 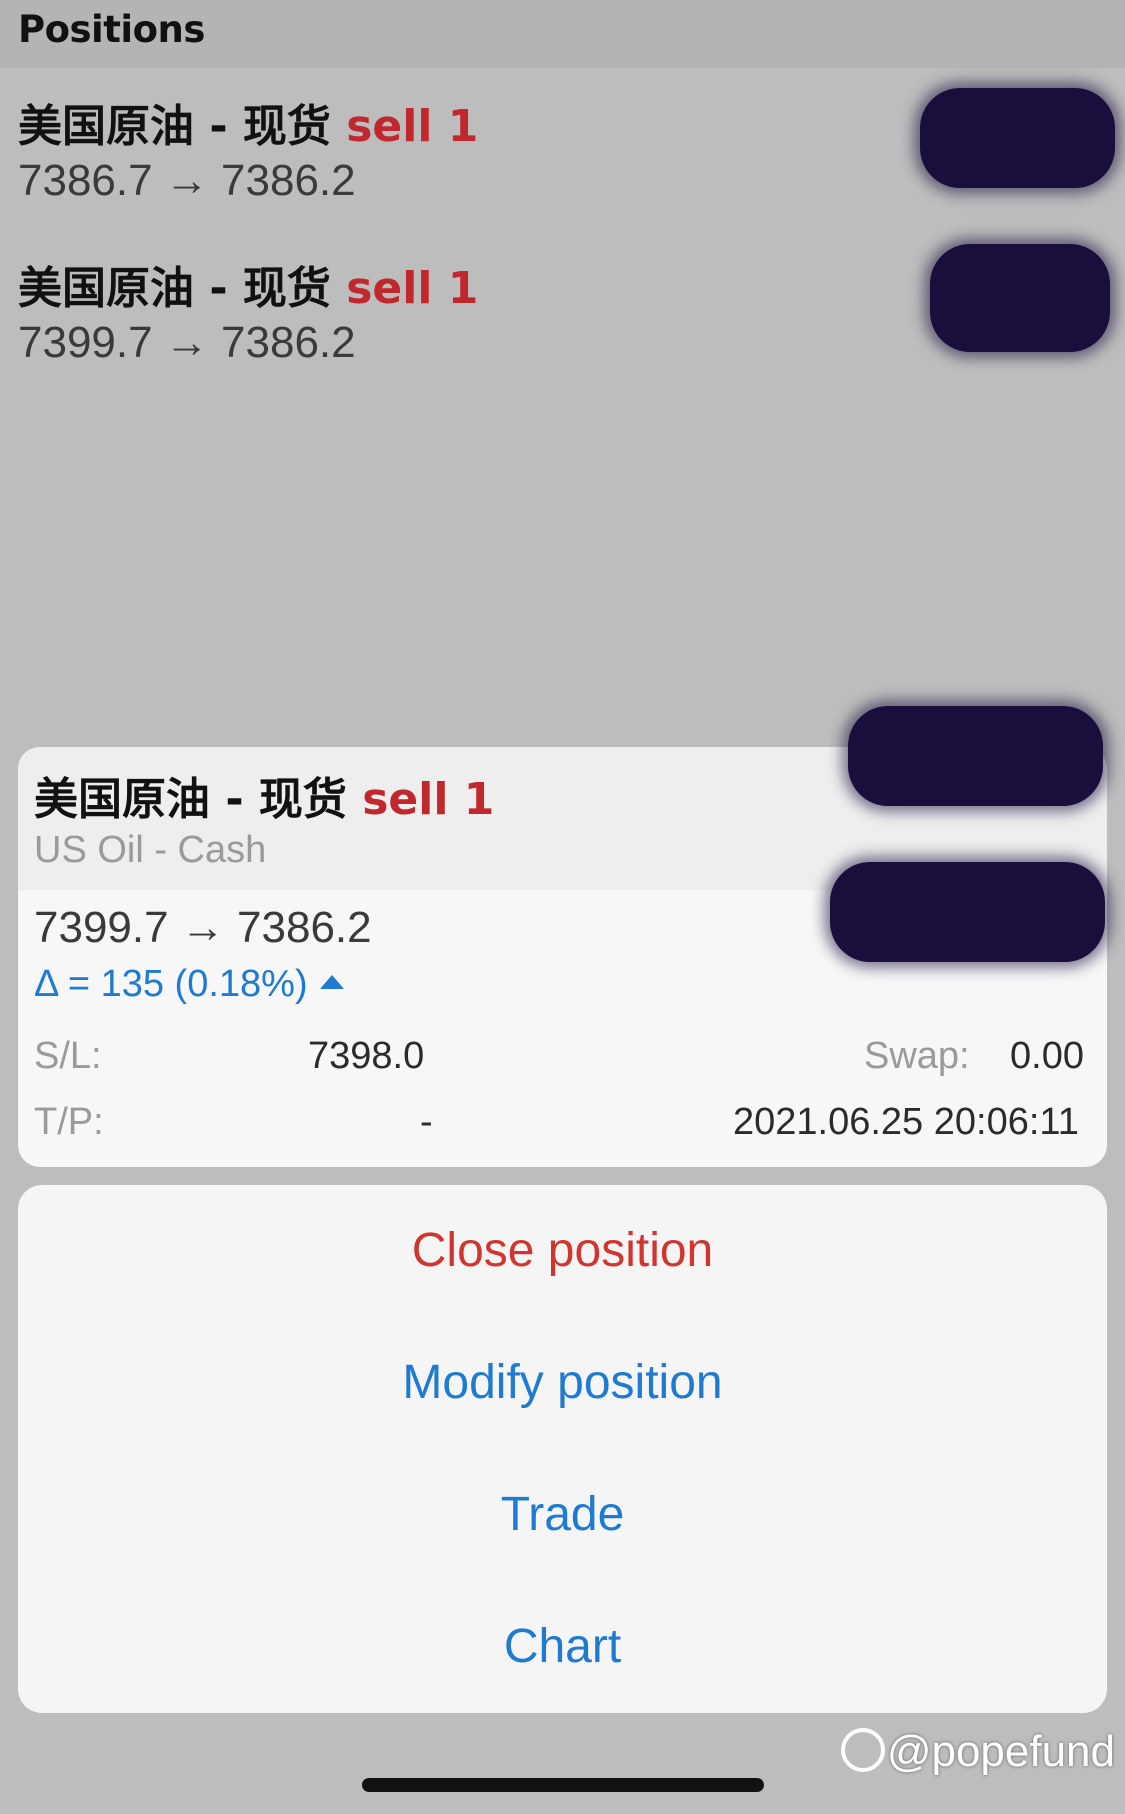 I want to click on chart-button: Chart, so click(x=562, y=1647).